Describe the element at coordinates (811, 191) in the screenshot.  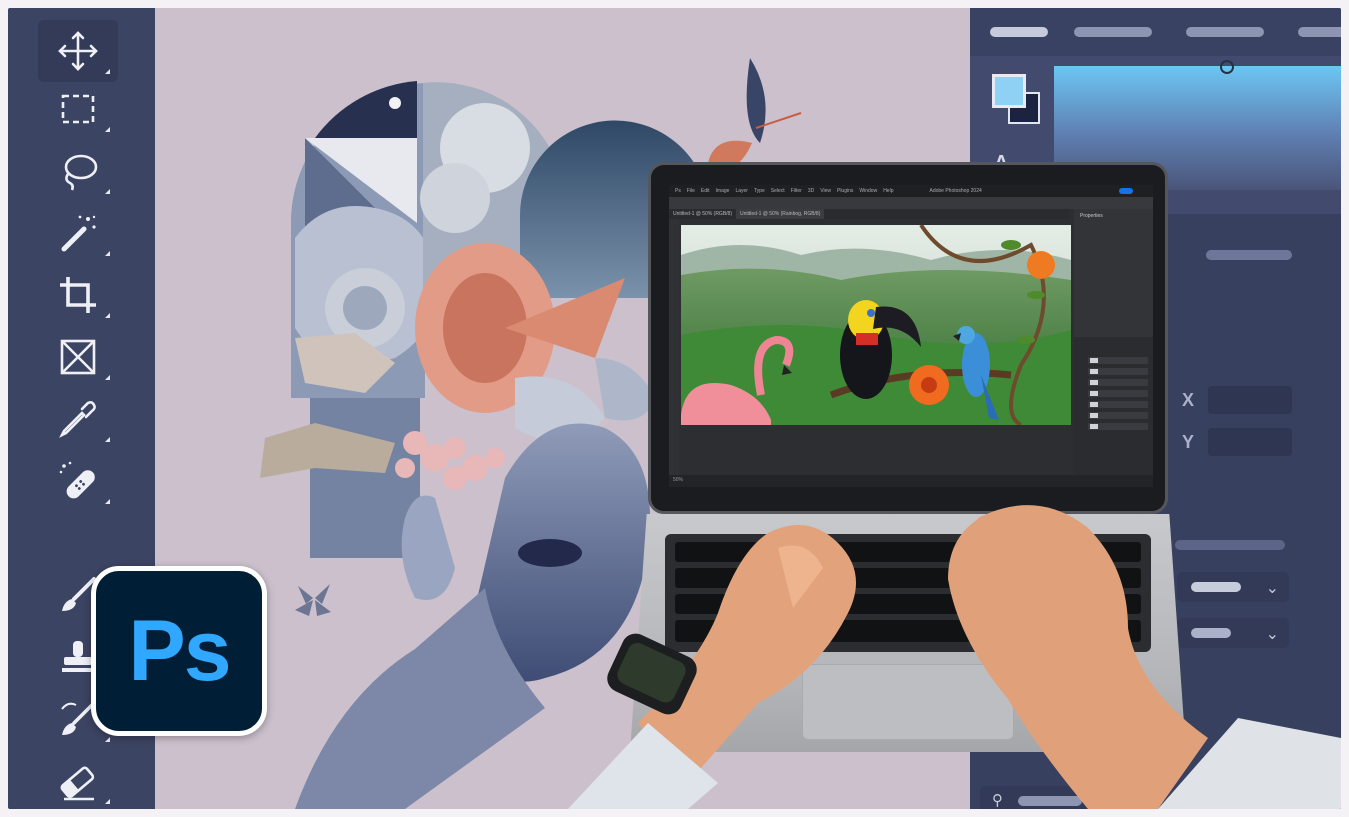
I see `ps-menu-item: 3D` at that location.